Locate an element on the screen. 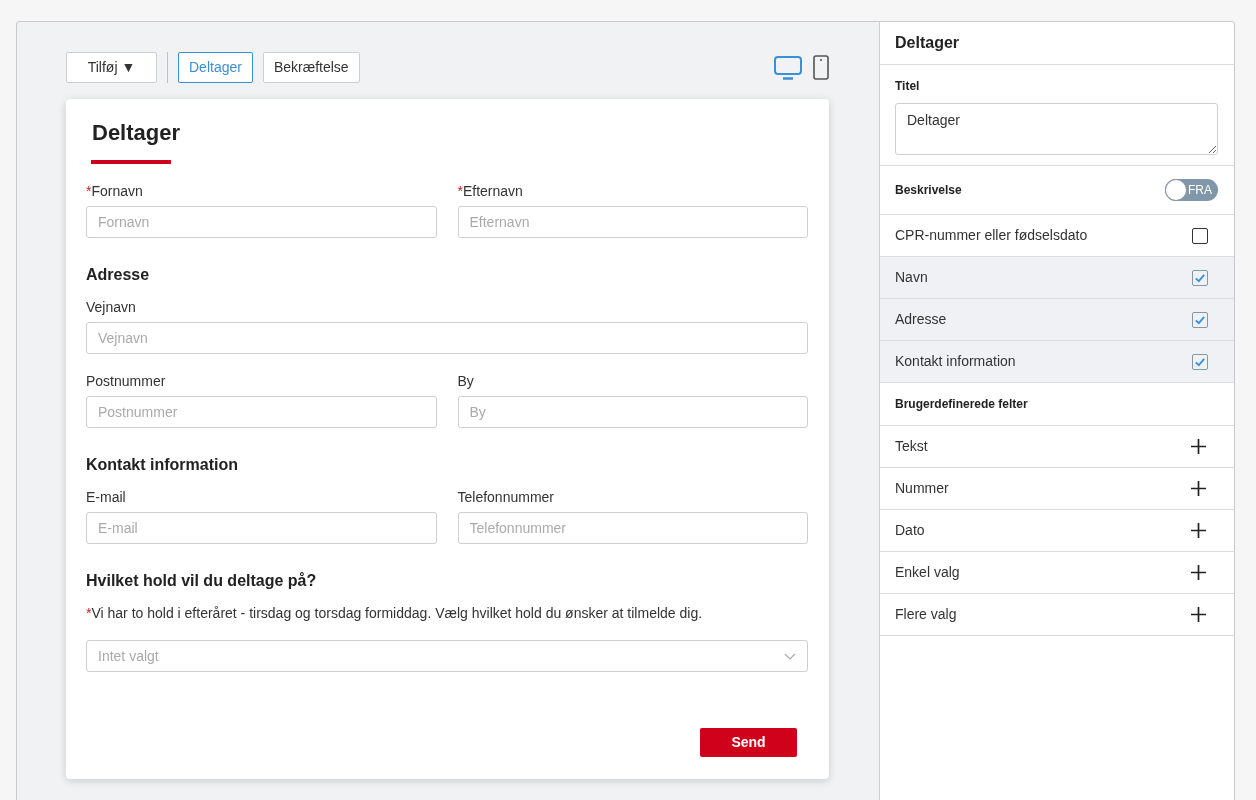 This screenshot has width=1256, height=800. send-button: Send is located at coordinates (748, 742).